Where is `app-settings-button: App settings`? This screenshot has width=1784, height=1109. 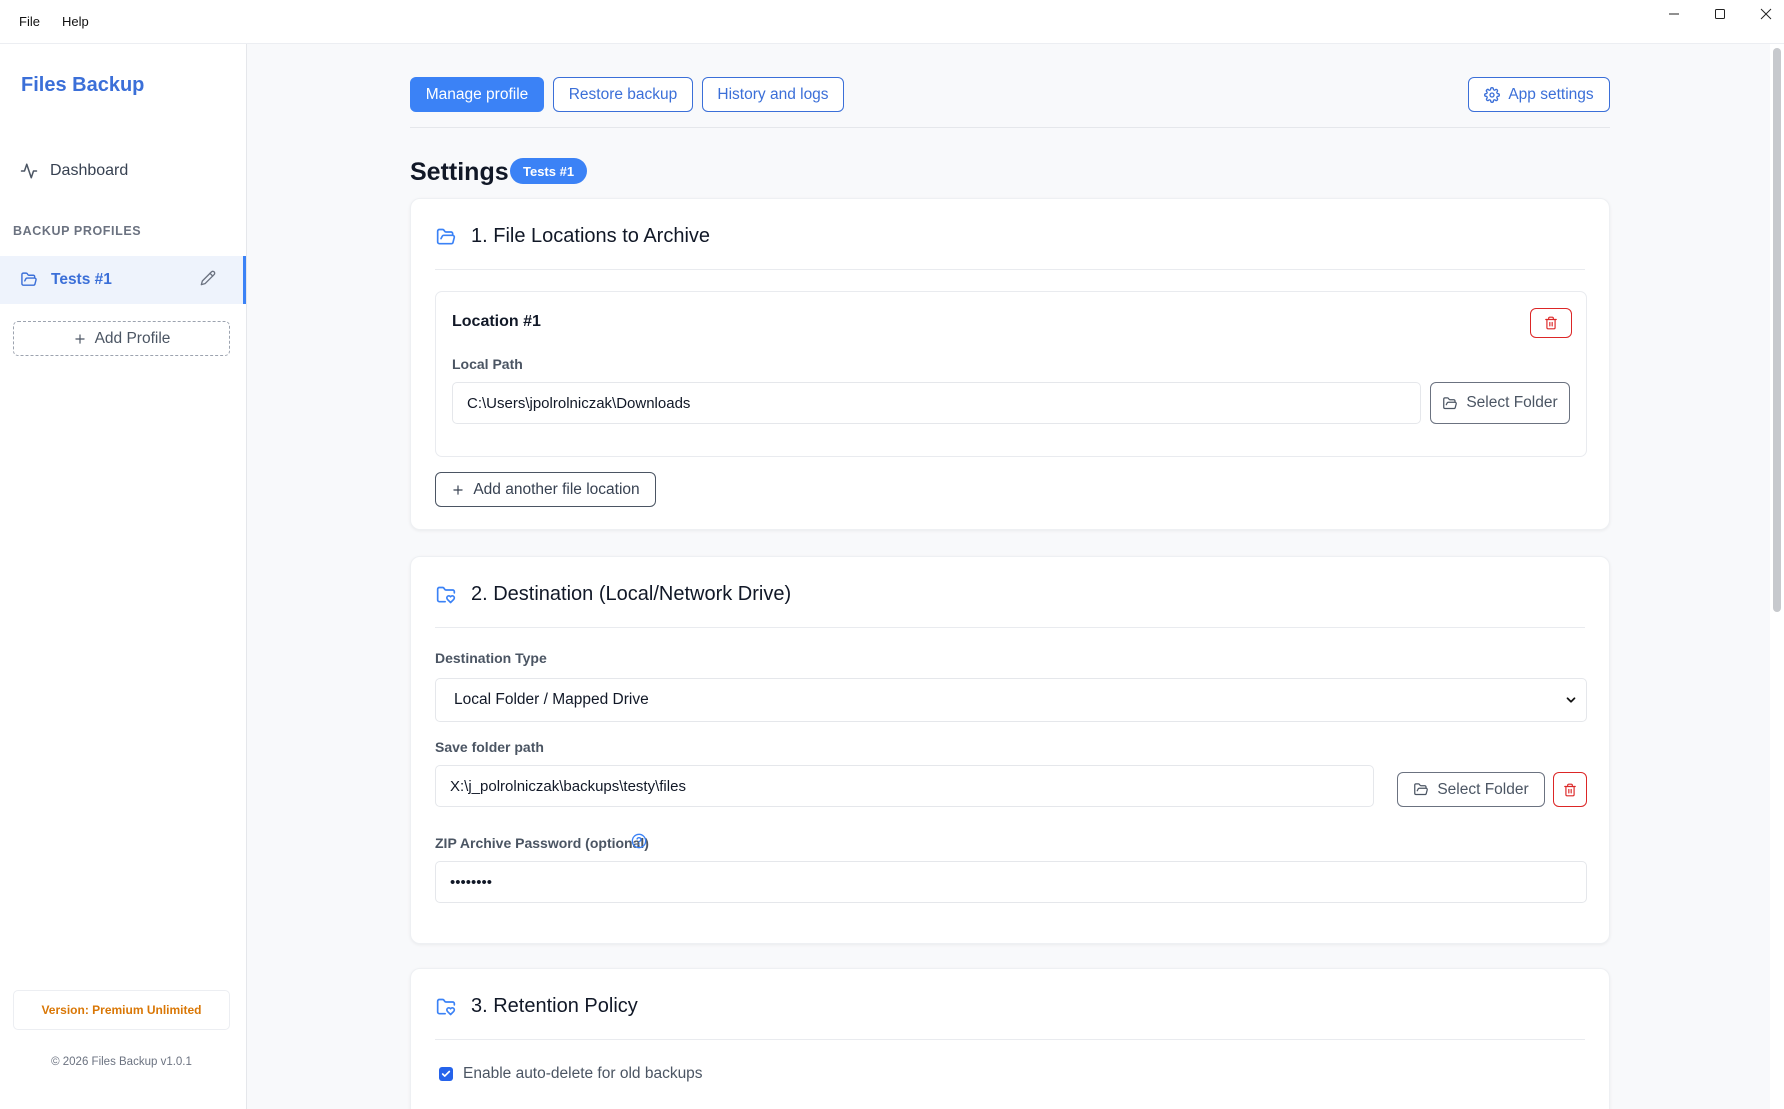
app-settings-button: App settings is located at coordinates (1539, 94).